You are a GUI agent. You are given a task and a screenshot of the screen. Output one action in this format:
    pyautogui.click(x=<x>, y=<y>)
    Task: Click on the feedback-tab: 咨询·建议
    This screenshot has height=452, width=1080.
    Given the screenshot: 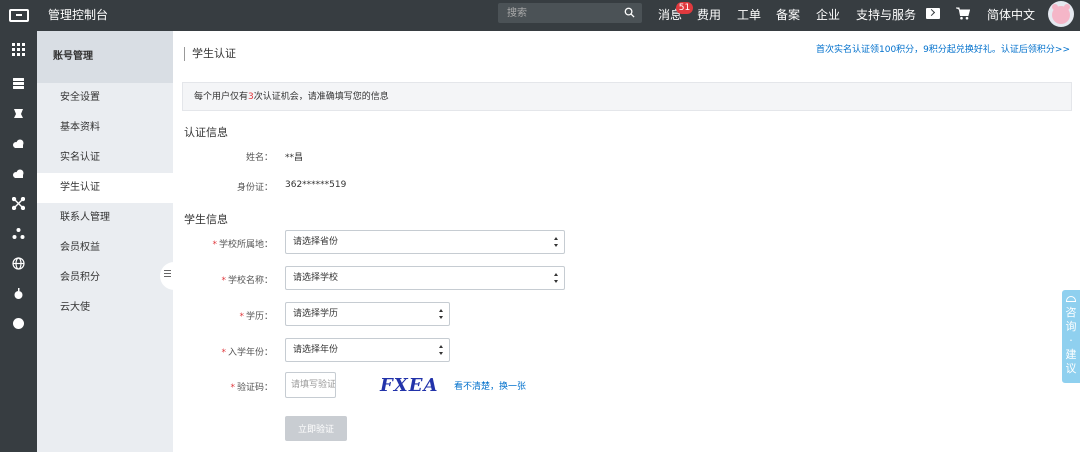 What is the action you would take?
    pyautogui.click(x=1071, y=336)
    